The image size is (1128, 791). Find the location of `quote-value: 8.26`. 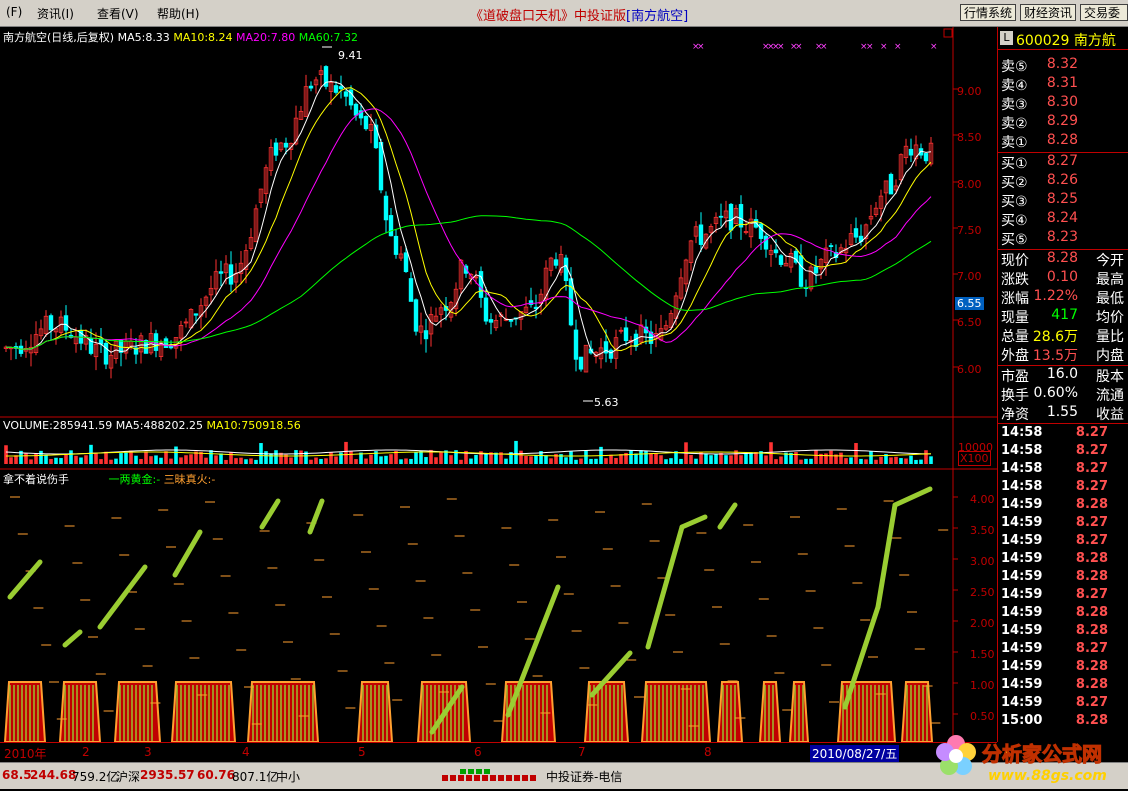

quote-value: 8.26 is located at coordinates (1062, 180).